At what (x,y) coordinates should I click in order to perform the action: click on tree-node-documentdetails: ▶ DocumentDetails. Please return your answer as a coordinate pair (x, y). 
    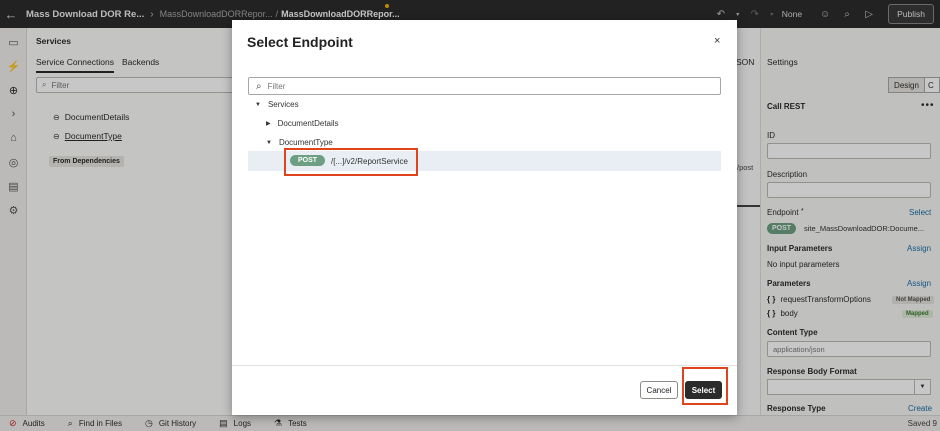
    Looking at the image, I should click on (302, 123).